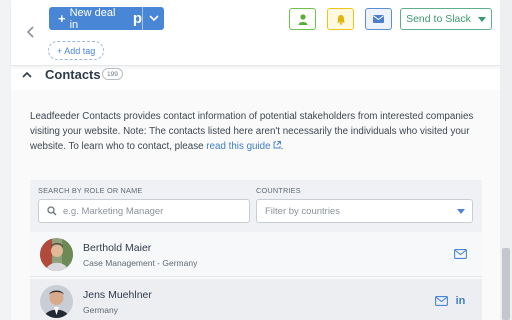 The height and width of the screenshot is (320, 512). Describe the element at coordinates (137, 18) in the screenshot. I see `pipedrive-logo-icon: p` at that location.